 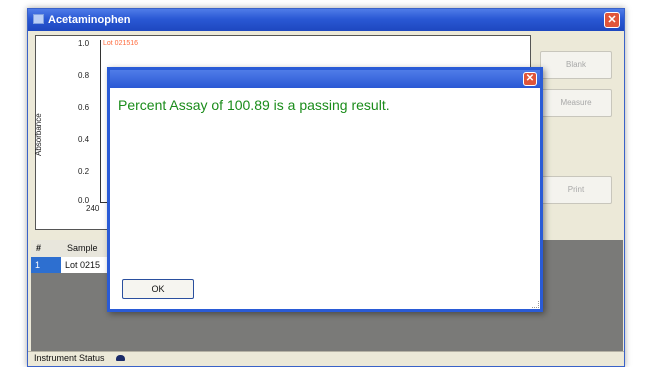 What do you see at coordinates (612, 20) in the screenshot?
I see `window-close-button: ✕` at bounding box center [612, 20].